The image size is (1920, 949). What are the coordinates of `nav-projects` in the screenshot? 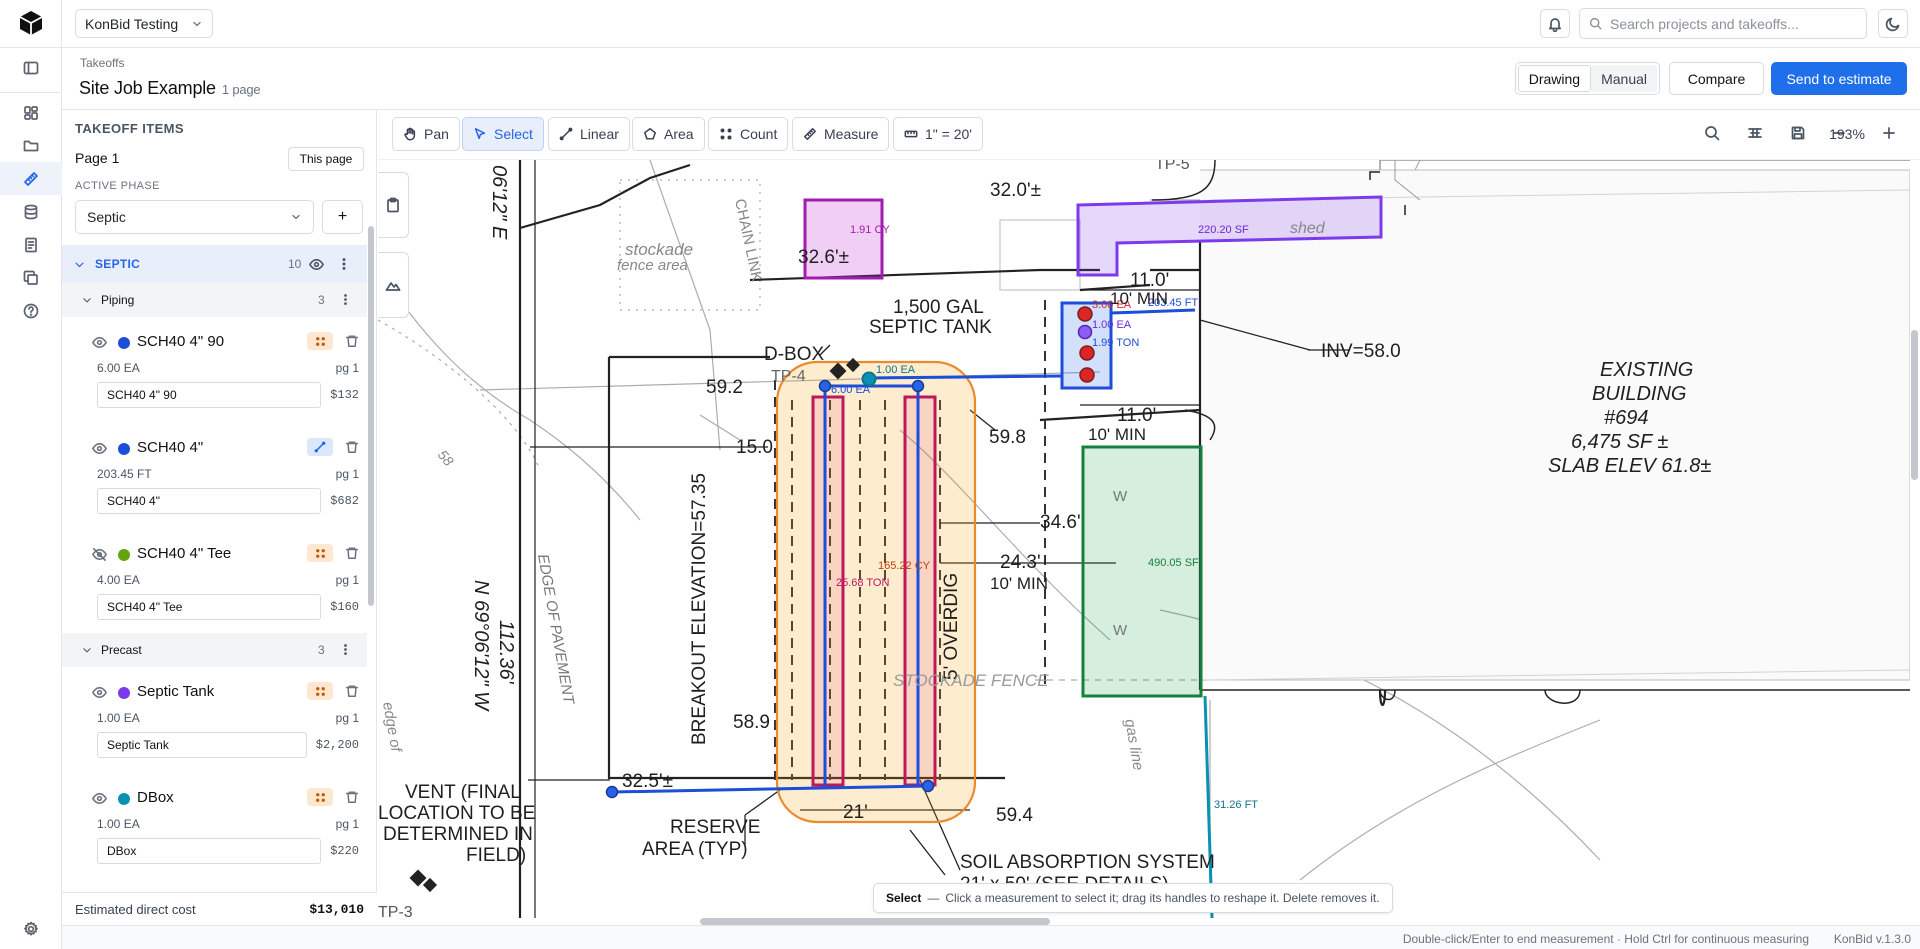 It's located at (31, 145).